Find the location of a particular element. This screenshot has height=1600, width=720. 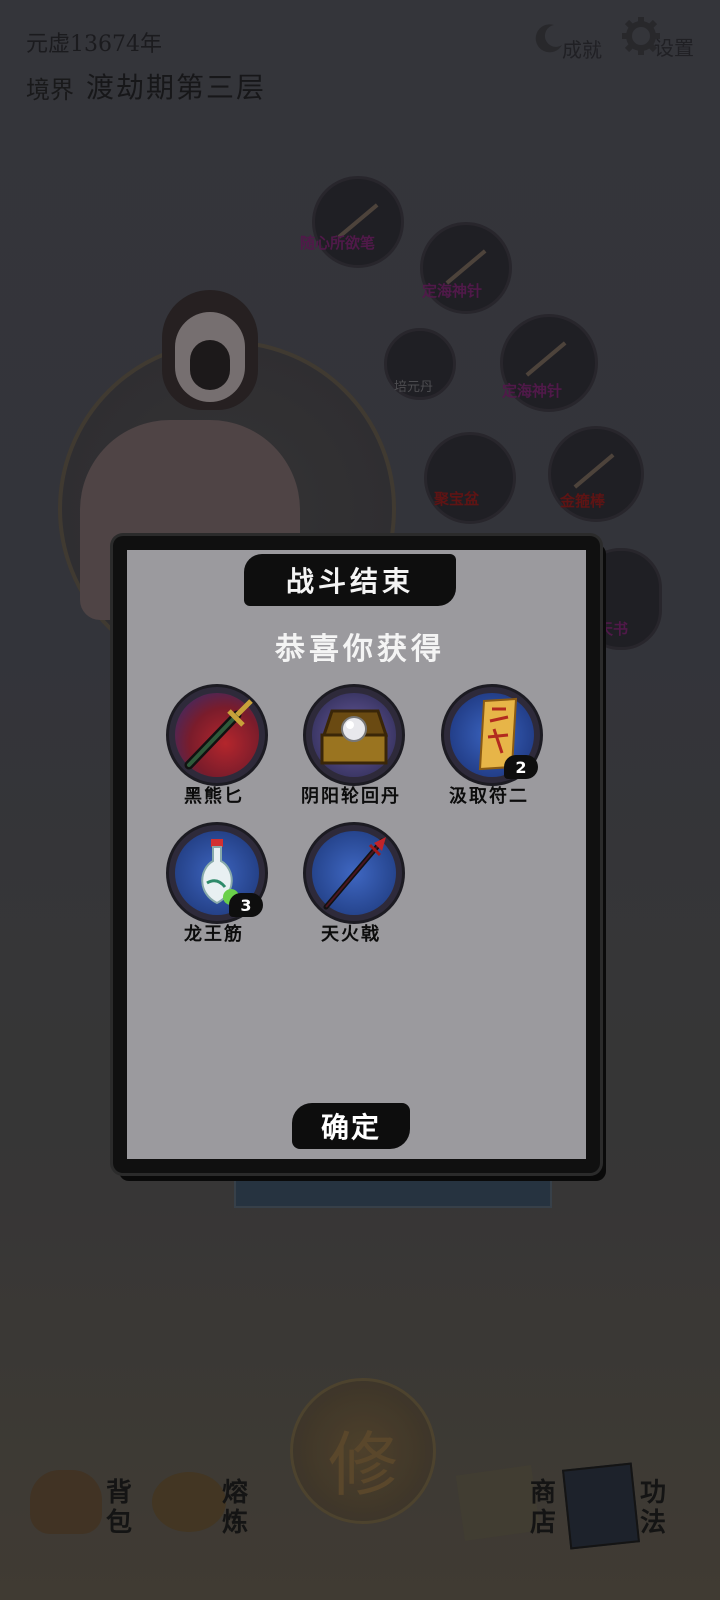

reward-item-name: 汲取符二 is located at coordinates (489, 796).